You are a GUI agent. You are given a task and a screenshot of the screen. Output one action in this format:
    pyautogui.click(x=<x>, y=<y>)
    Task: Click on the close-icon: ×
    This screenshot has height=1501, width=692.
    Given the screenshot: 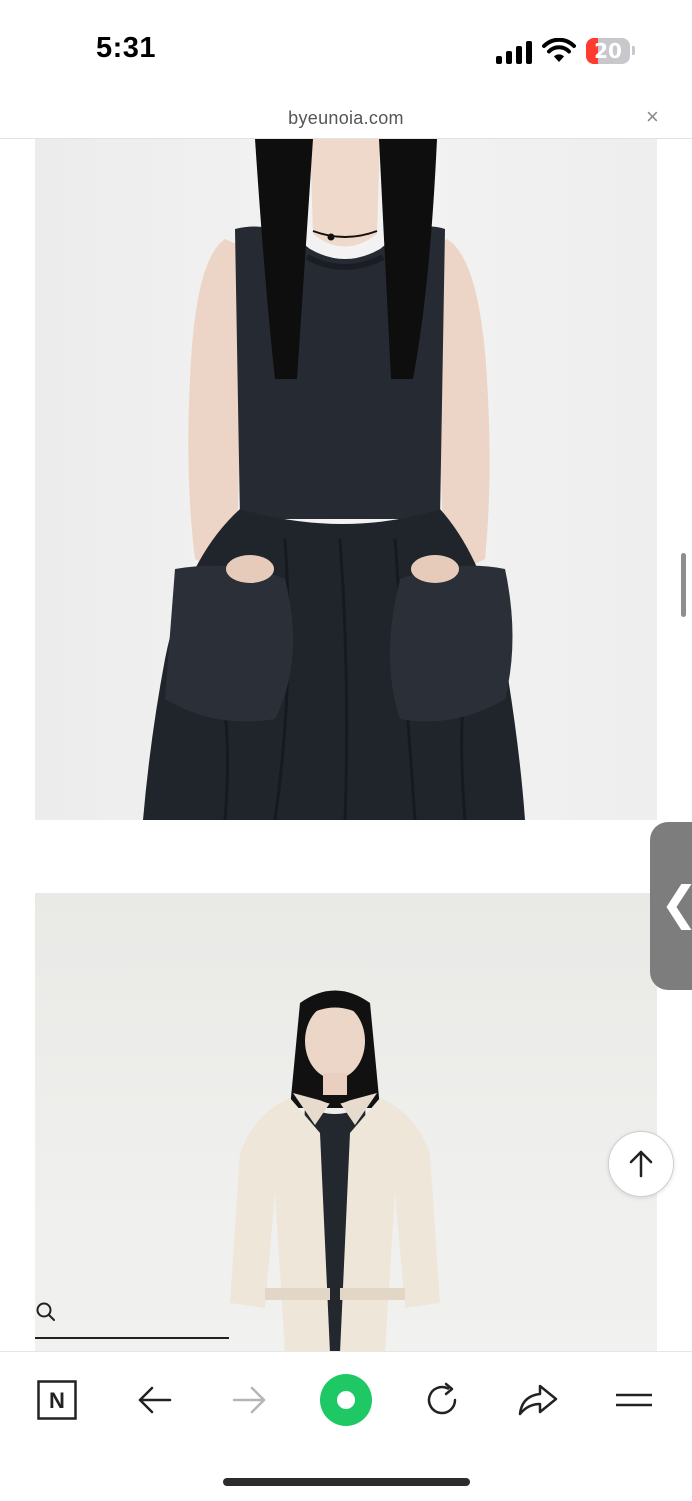 What is the action you would take?
    pyautogui.click(x=652, y=117)
    